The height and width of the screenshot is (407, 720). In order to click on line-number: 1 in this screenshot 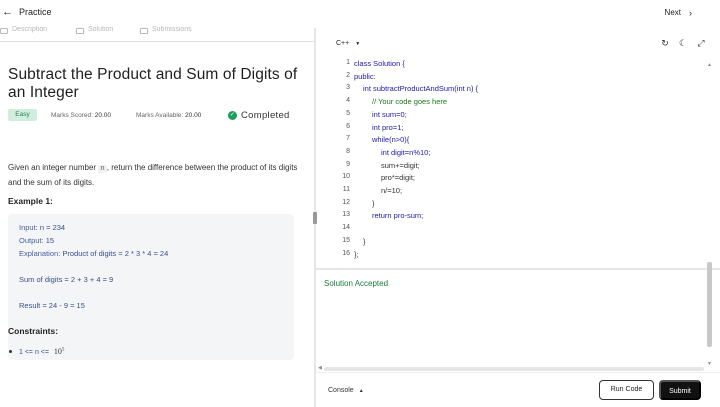, I will do `click(348, 62)`.